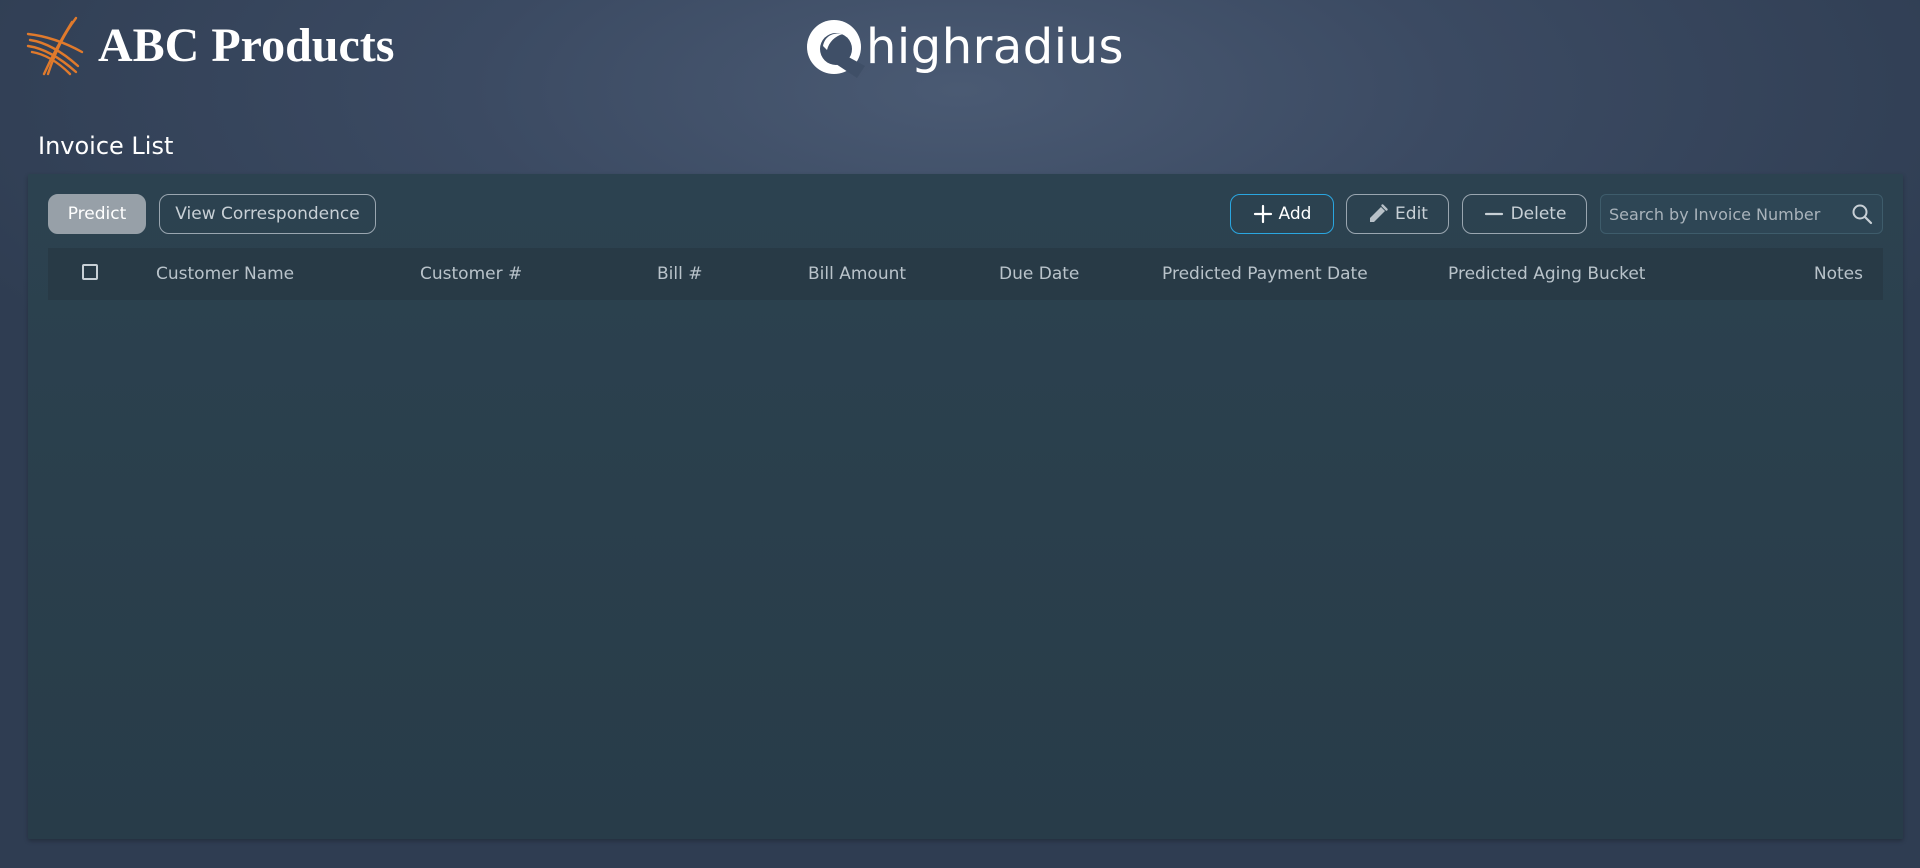 This screenshot has height=868, width=1920. I want to click on column-notes: Notes, so click(1838, 274).